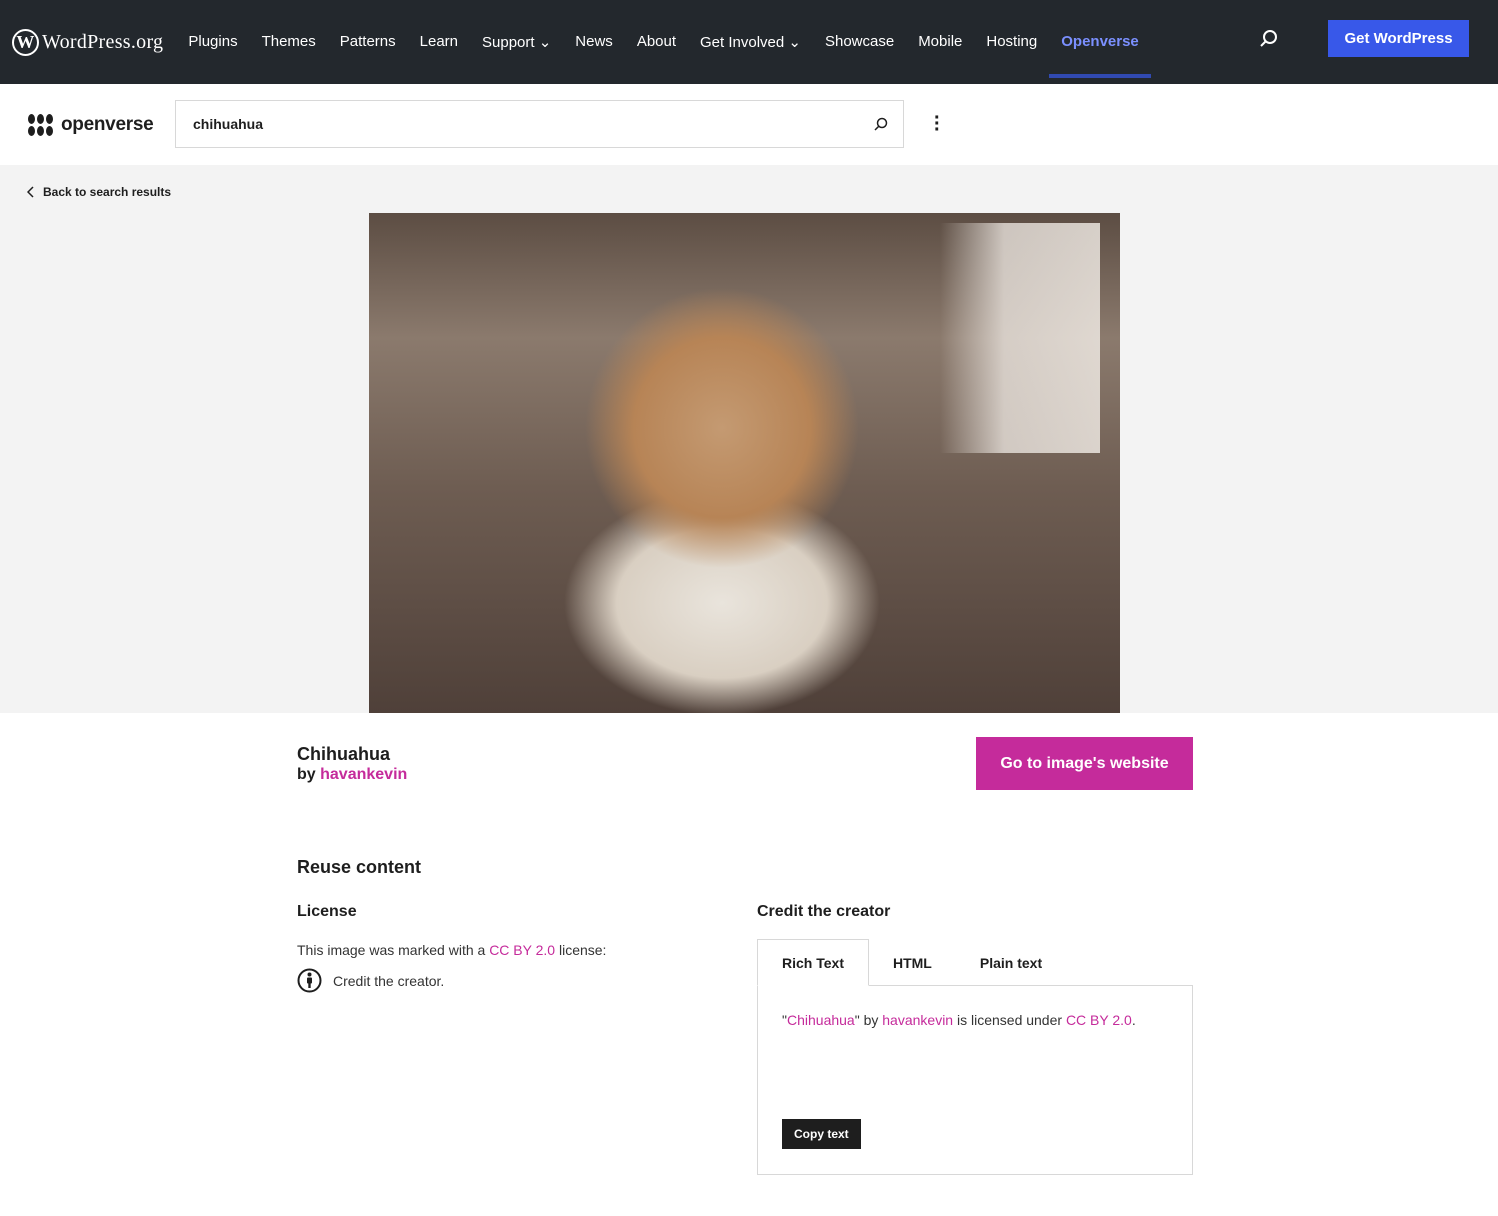 The height and width of the screenshot is (1216, 1498). What do you see at coordinates (940, 42) in the screenshot?
I see `nav-mobile: Mobile` at bounding box center [940, 42].